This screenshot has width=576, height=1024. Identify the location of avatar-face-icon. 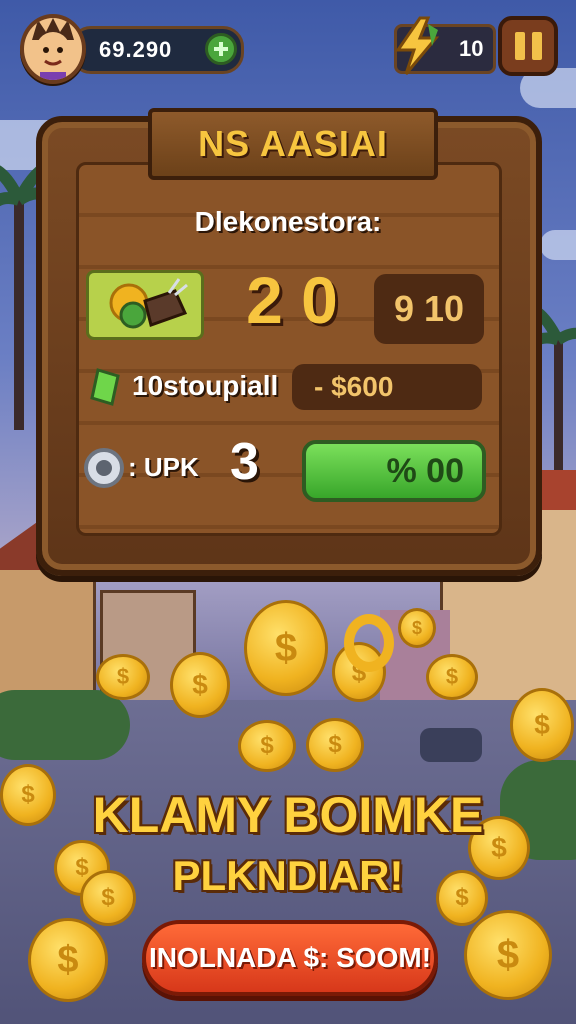
(53, 49).